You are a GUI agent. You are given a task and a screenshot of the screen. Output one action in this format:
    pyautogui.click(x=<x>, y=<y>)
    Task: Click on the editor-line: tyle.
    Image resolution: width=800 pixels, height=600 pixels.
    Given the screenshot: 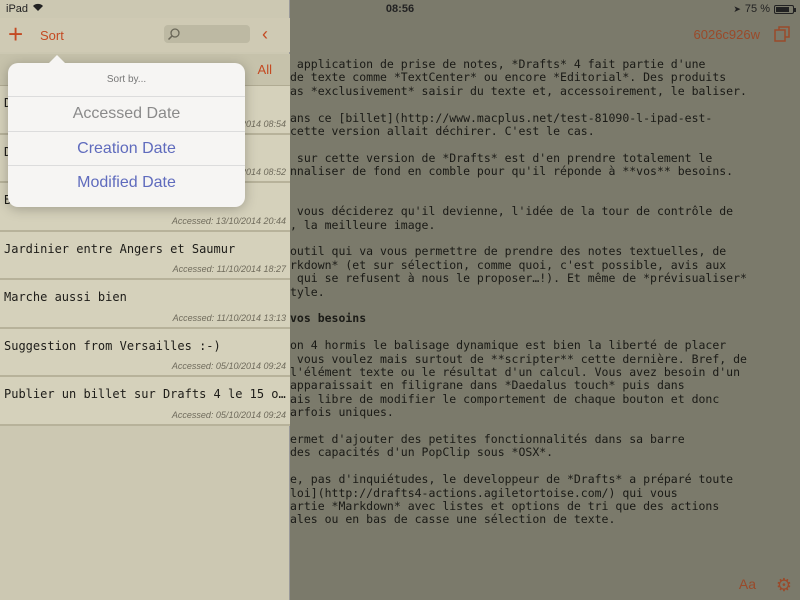 What is the action you would take?
    pyautogui.click(x=307, y=291)
    